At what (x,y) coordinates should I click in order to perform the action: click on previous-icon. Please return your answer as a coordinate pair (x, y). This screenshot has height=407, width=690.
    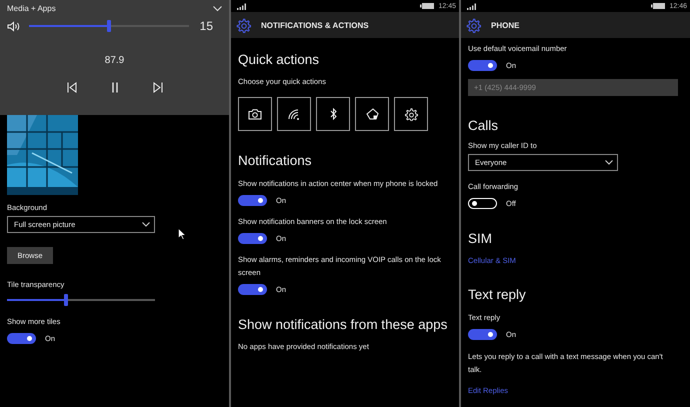
    Looking at the image, I should click on (71, 87).